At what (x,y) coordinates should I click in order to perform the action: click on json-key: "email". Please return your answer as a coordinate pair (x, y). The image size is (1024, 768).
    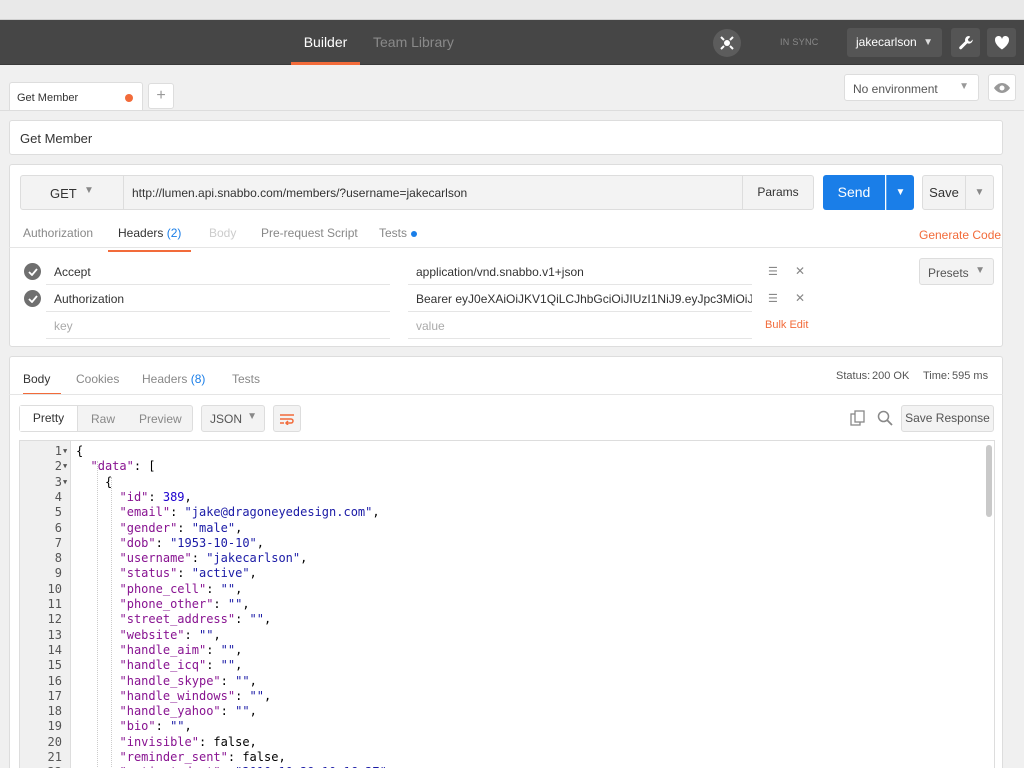
    Looking at the image, I should click on (145, 512).